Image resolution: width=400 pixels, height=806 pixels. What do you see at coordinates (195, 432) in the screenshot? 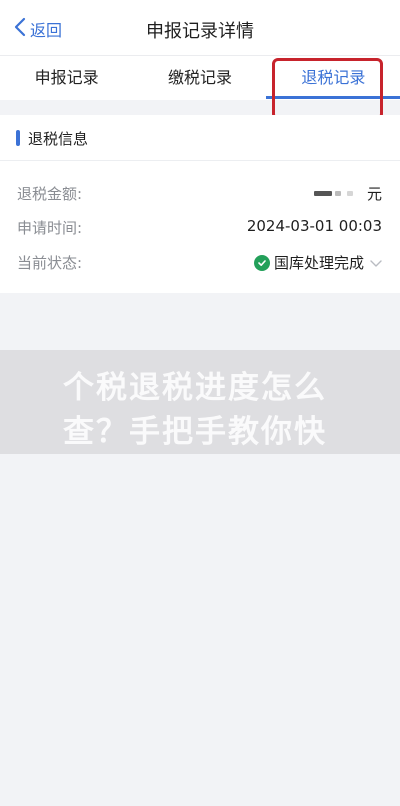
I see `watermark-line-2: 查？手把手教你快` at bounding box center [195, 432].